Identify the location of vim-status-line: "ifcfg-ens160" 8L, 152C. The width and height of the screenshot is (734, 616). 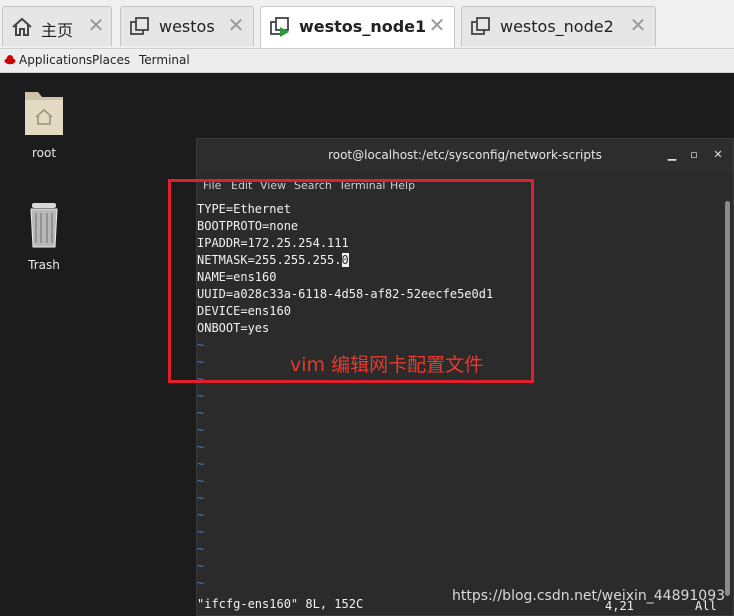
(280, 604).